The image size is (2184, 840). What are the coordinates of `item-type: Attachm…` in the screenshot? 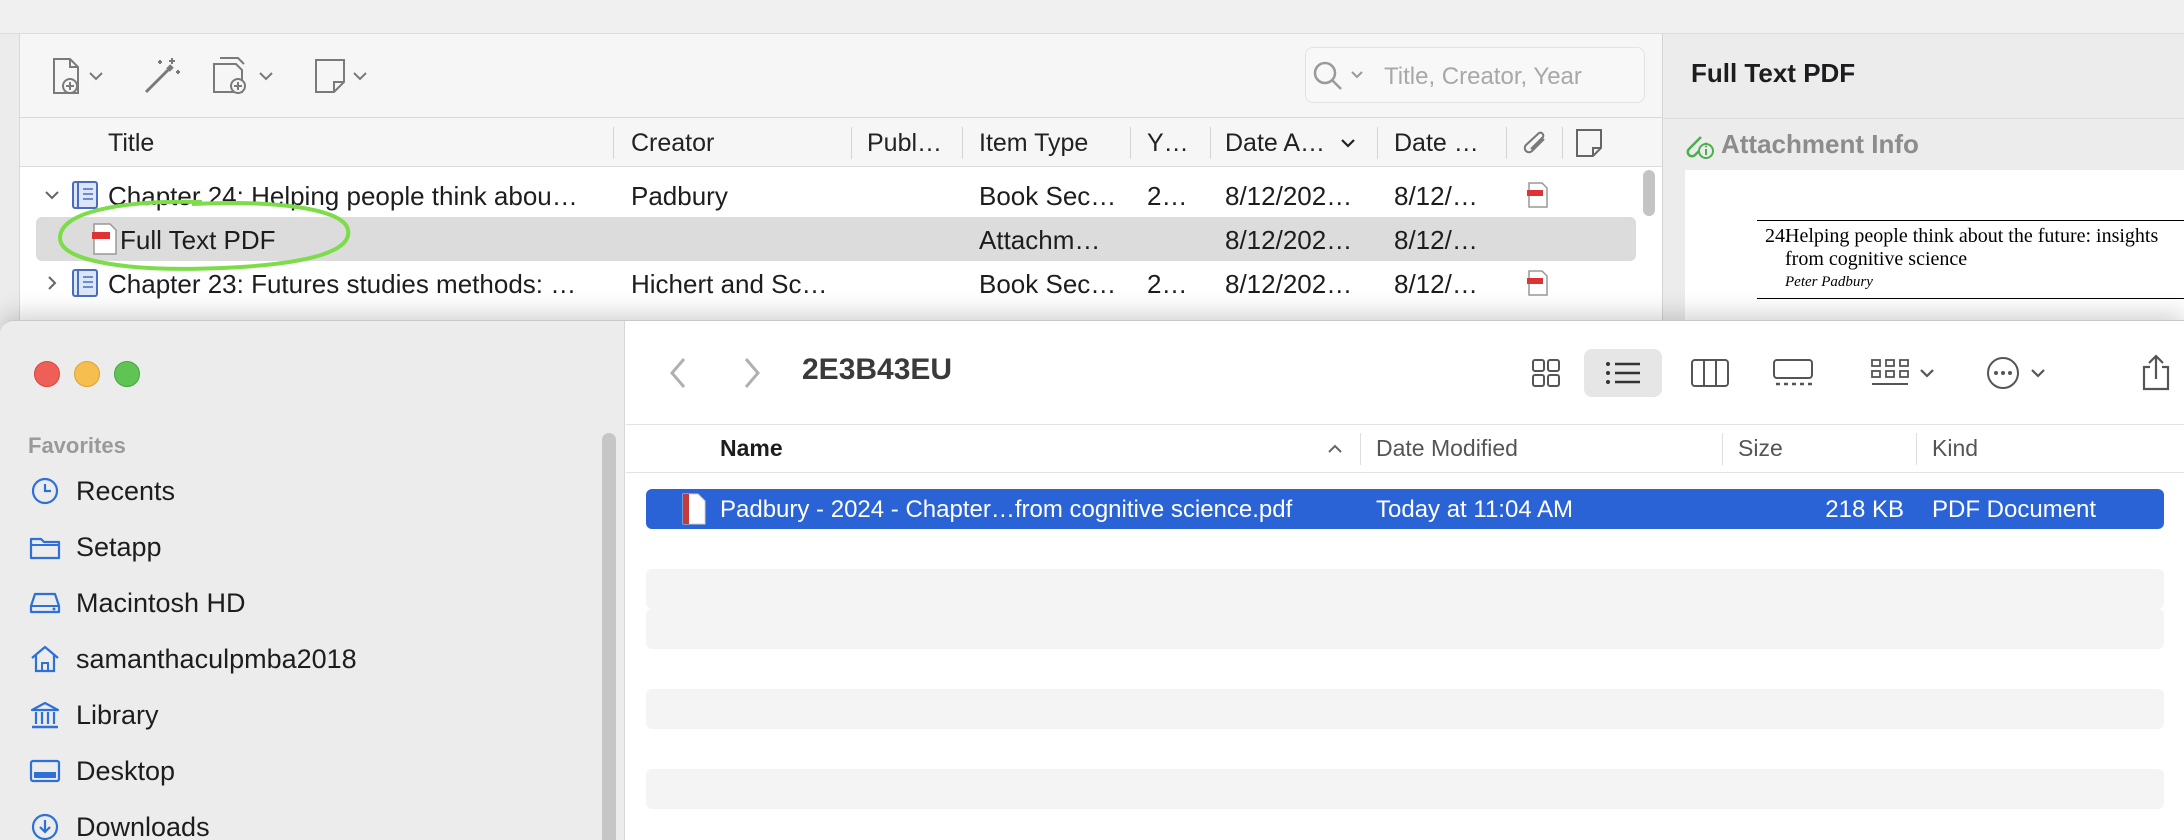 It's located at (1040, 240).